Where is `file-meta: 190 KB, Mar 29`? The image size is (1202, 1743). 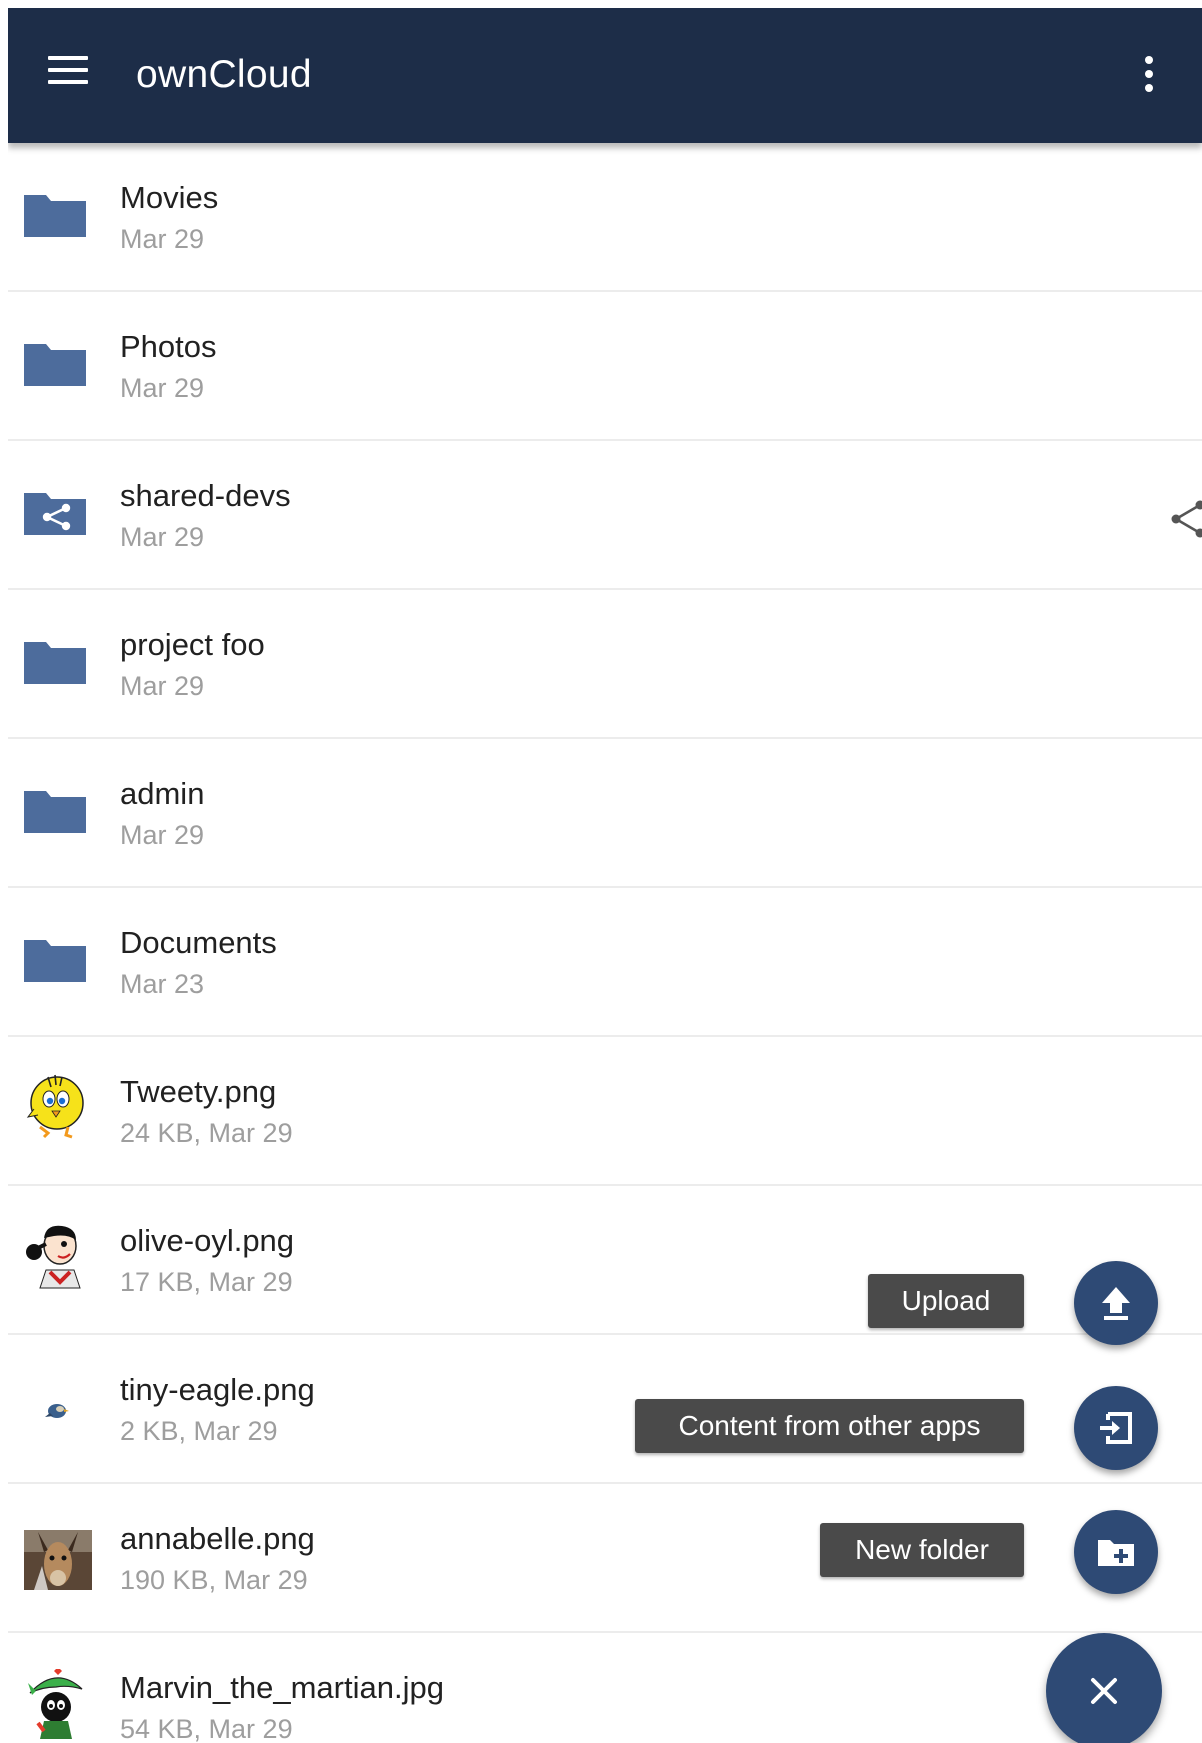 file-meta: 190 KB, Mar 29 is located at coordinates (214, 1580).